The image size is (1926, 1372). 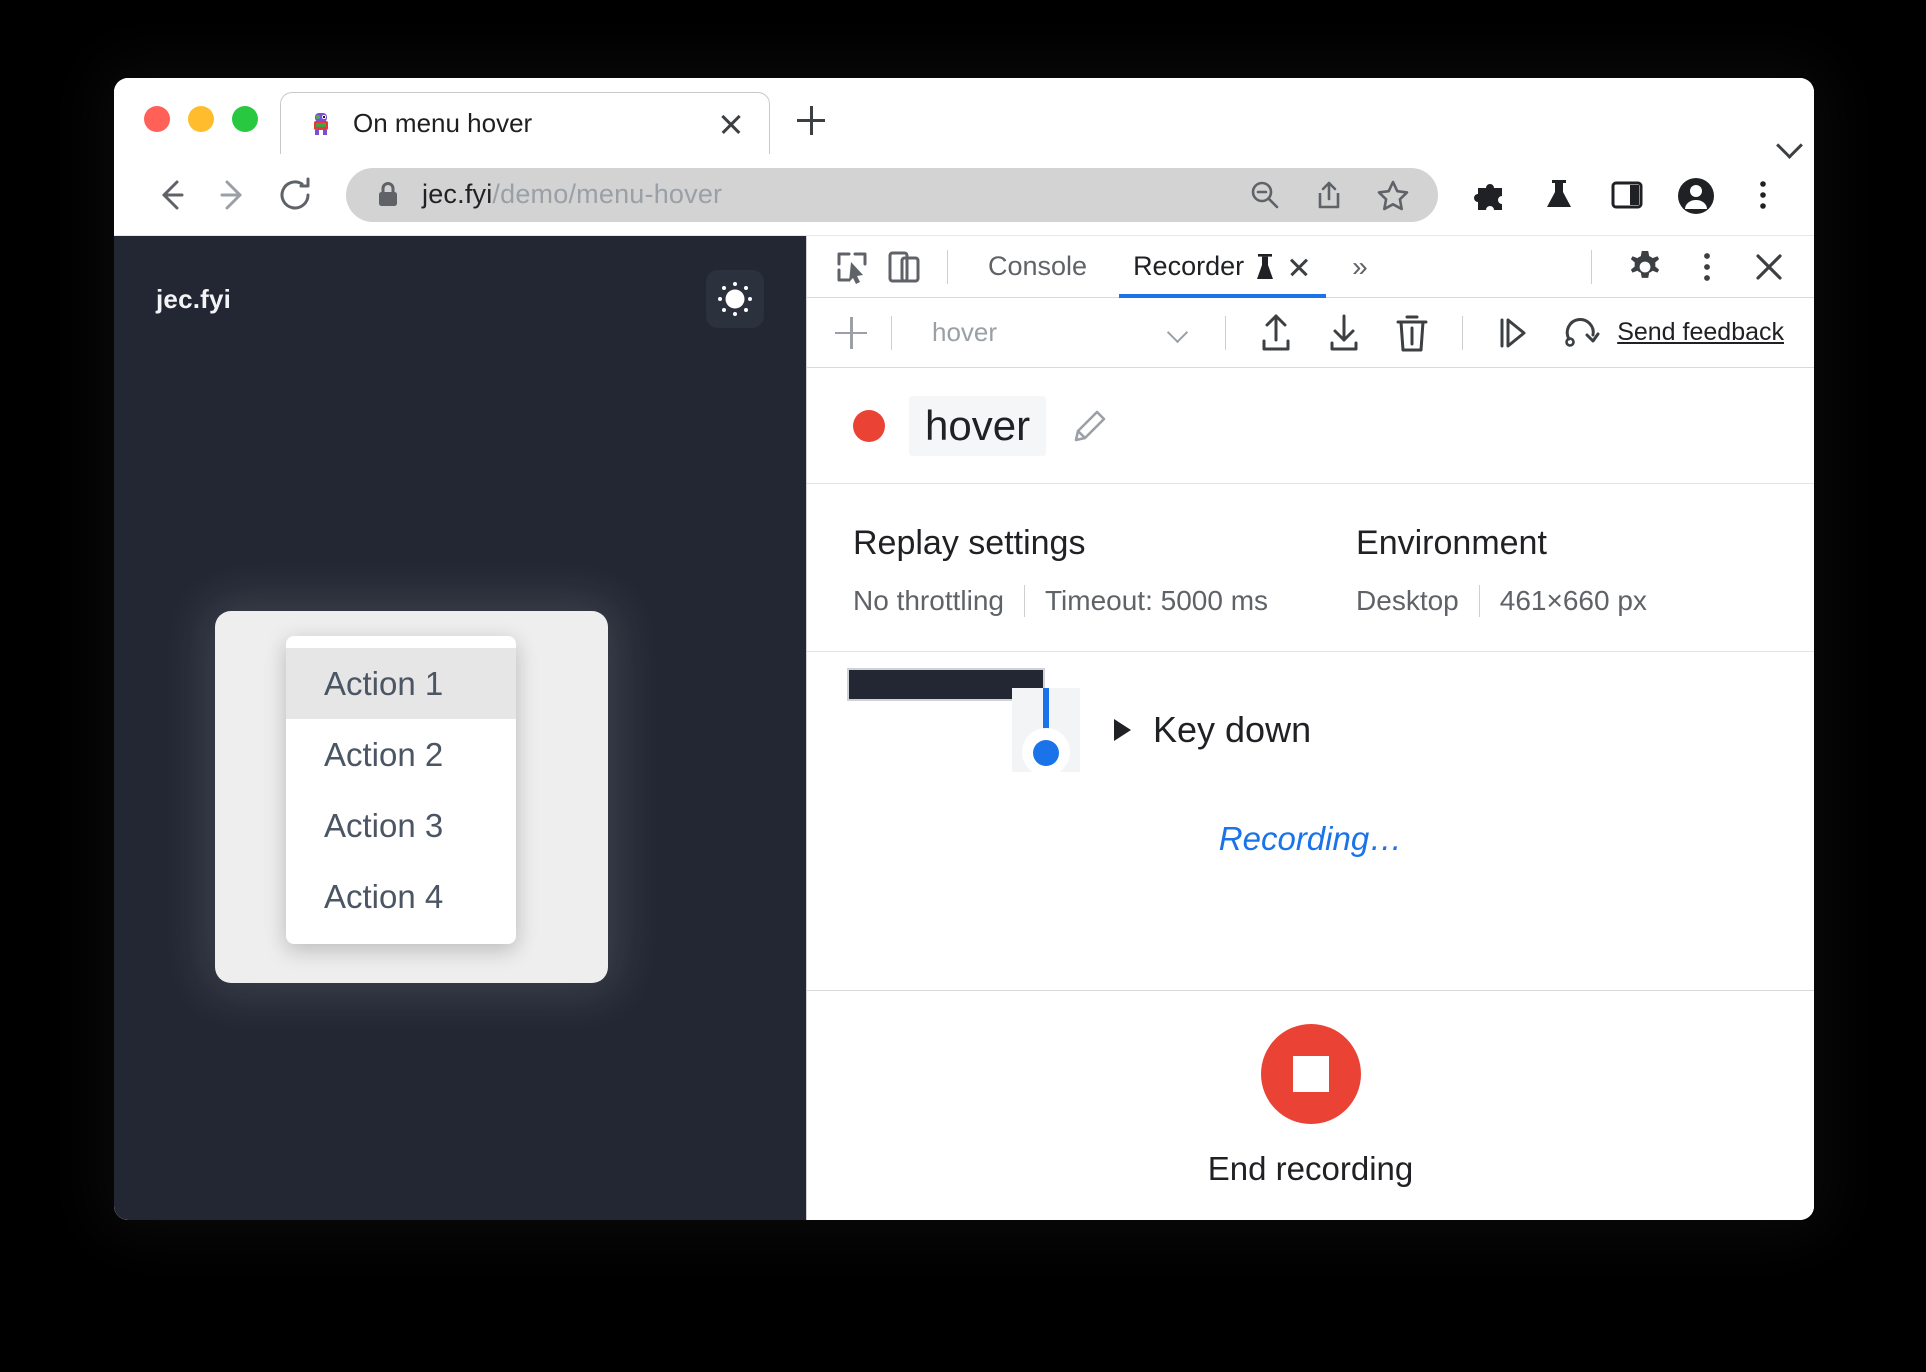 I want to click on theme-toggle-button, so click(x=735, y=299).